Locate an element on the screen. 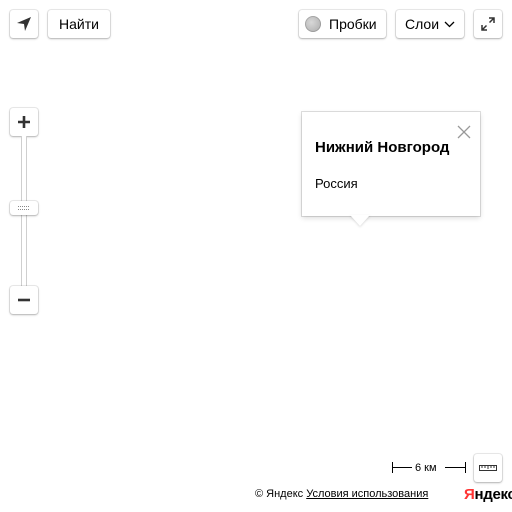 Image resolution: width=512 pixels, height=512 pixels. yandex-logo-first-letter: Я is located at coordinates (469, 494).